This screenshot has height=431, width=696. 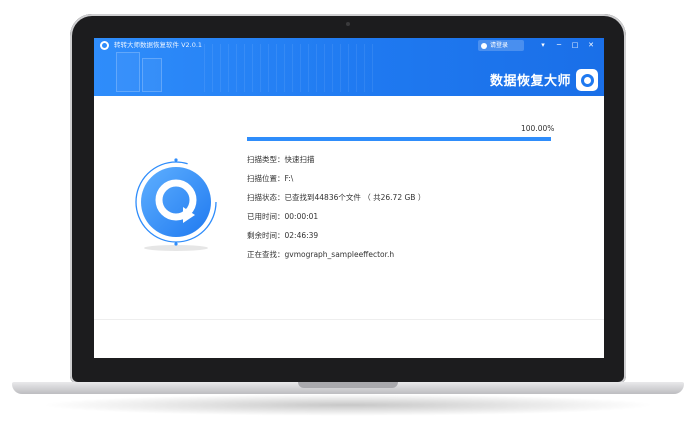 What do you see at coordinates (531, 81) in the screenshot?
I see `brand-title: 数据恢复大师` at bounding box center [531, 81].